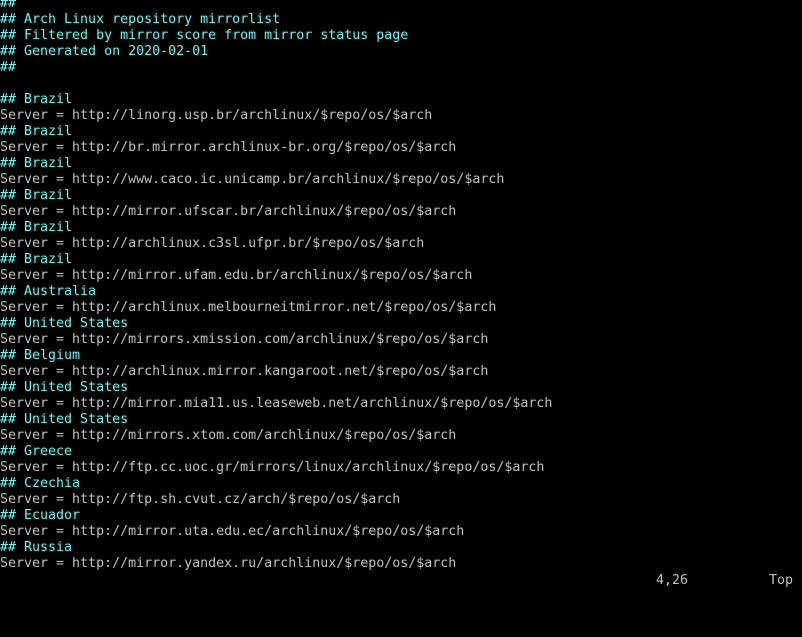 The width and height of the screenshot is (802, 637). I want to click on comment-line: ## Ecuador, so click(401, 516).